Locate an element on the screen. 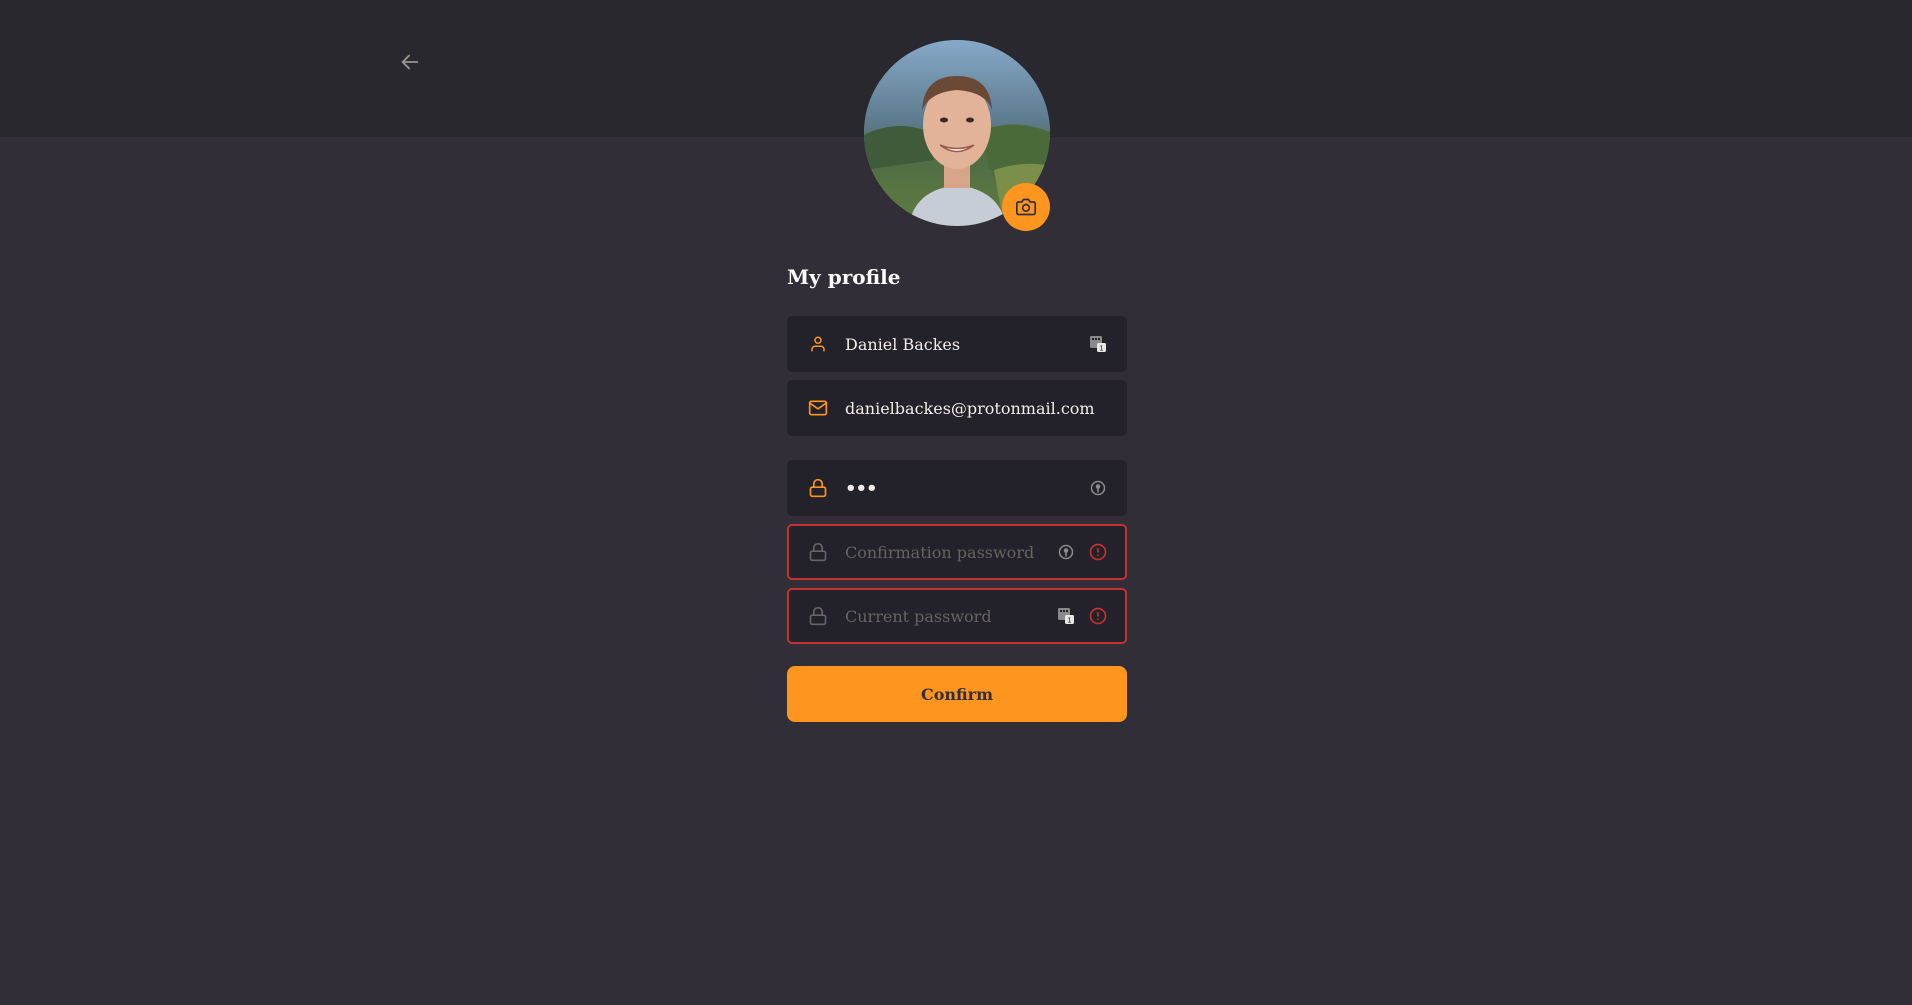 This screenshot has height=1005, width=1912. profile-form: My profile 1 is located at coordinates (957, 492).